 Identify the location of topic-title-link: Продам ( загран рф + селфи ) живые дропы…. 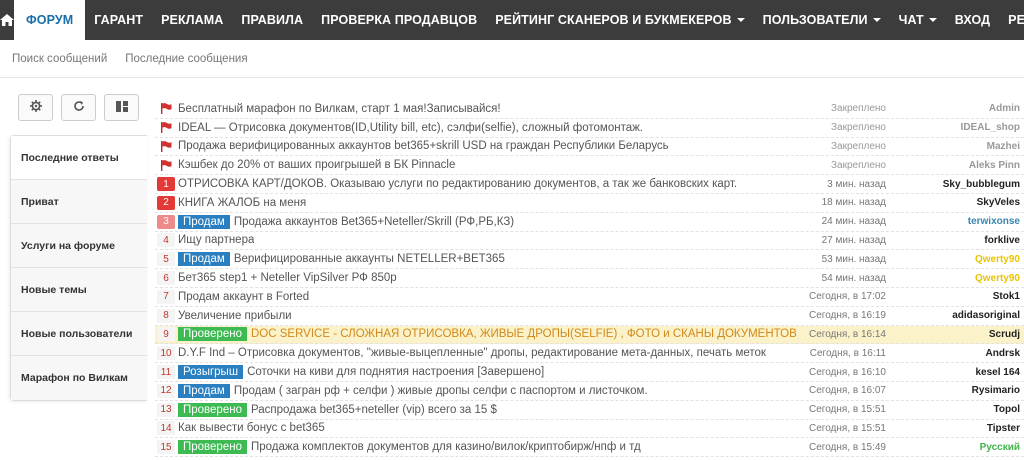
(441, 391).